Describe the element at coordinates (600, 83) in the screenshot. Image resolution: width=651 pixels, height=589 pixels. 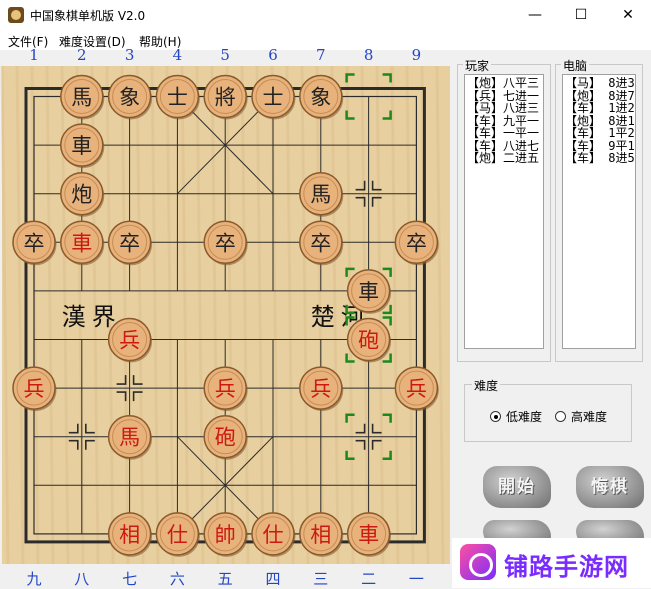
I see `move-entry: 【马】 8进3` at that location.